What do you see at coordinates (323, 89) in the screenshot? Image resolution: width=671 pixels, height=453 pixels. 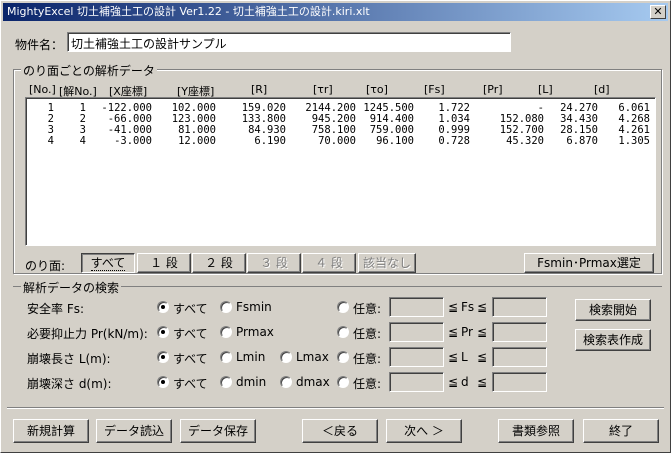 I see `col-header-tau-r: [τr]` at bounding box center [323, 89].